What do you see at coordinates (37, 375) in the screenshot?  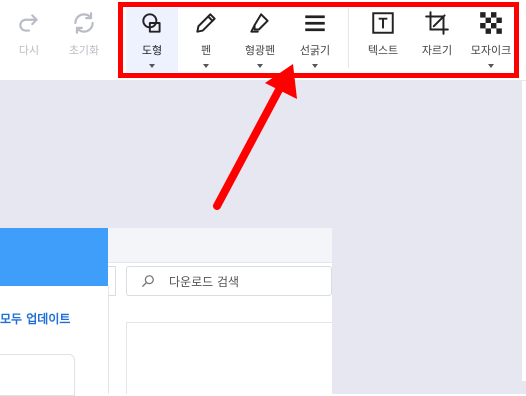 I see `sidebar-card` at bounding box center [37, 375].